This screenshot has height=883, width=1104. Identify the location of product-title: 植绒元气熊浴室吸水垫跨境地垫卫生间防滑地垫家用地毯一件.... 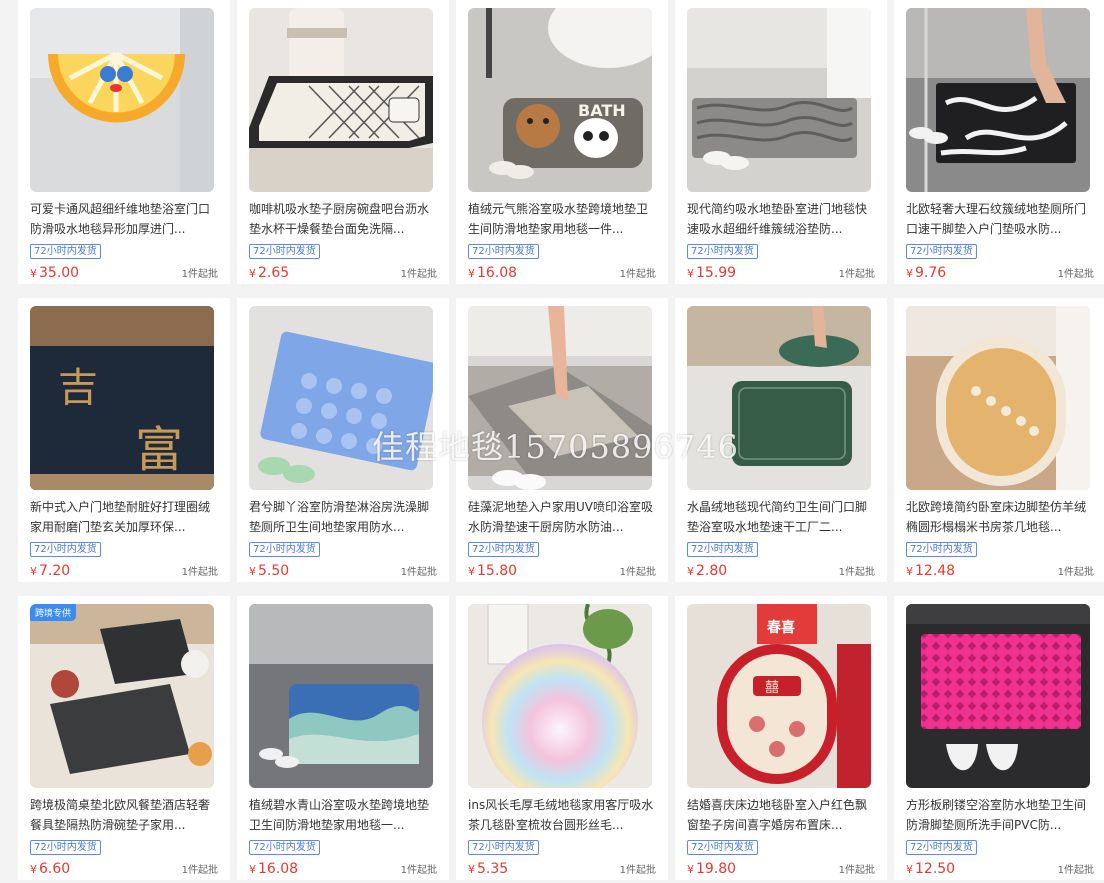
(562, 219).